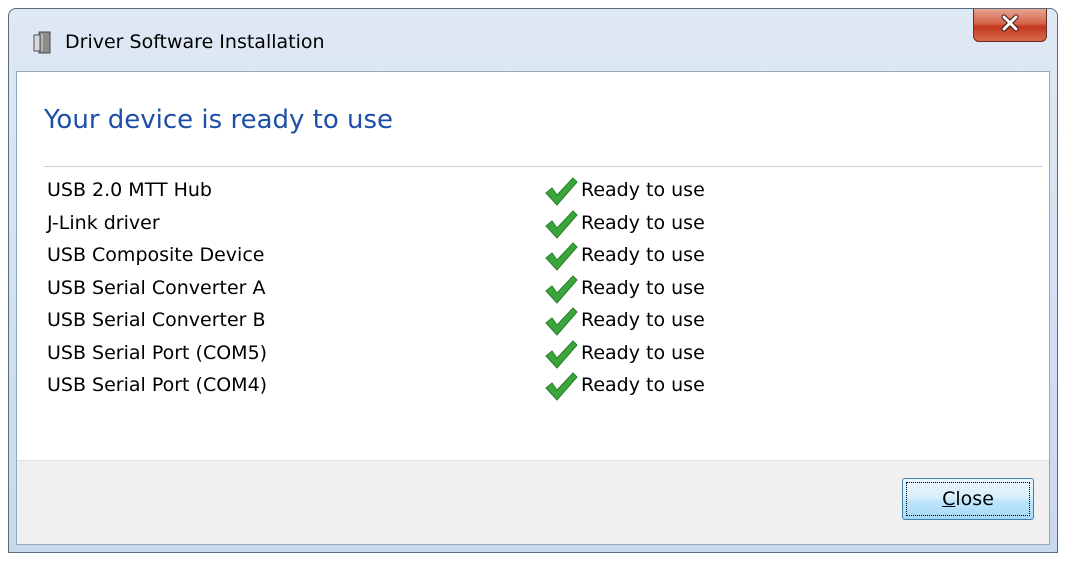 The image size is (1068, 561). What do you see at coordinates (219, 120) in the screenshot?
I see `page-title: Your device is ready to use` at bounding box center [219, 120].